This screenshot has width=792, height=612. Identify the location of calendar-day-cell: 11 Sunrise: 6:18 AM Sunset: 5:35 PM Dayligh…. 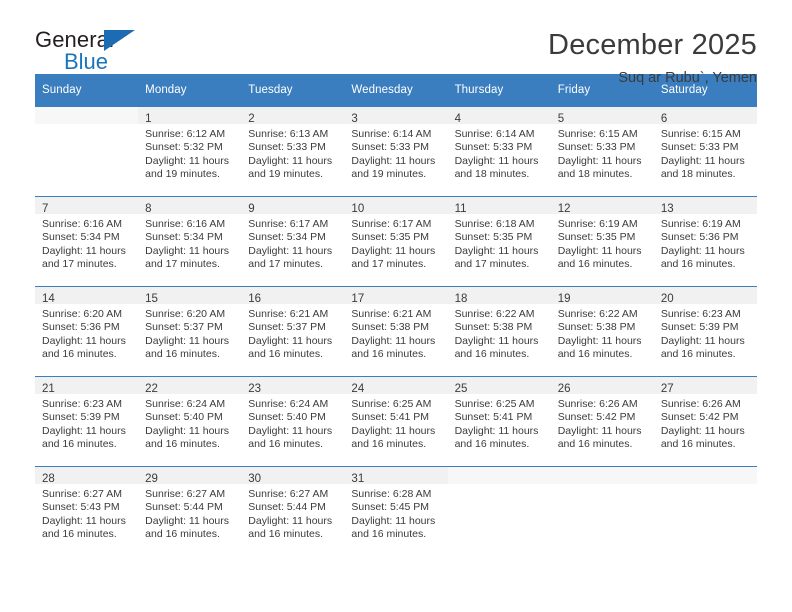
(499, 241).